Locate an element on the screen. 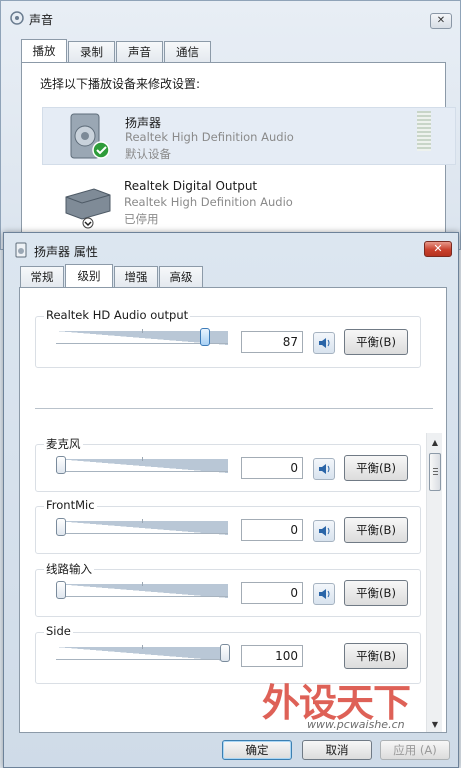  scroll-thumb is located at coordinates (435, 472).